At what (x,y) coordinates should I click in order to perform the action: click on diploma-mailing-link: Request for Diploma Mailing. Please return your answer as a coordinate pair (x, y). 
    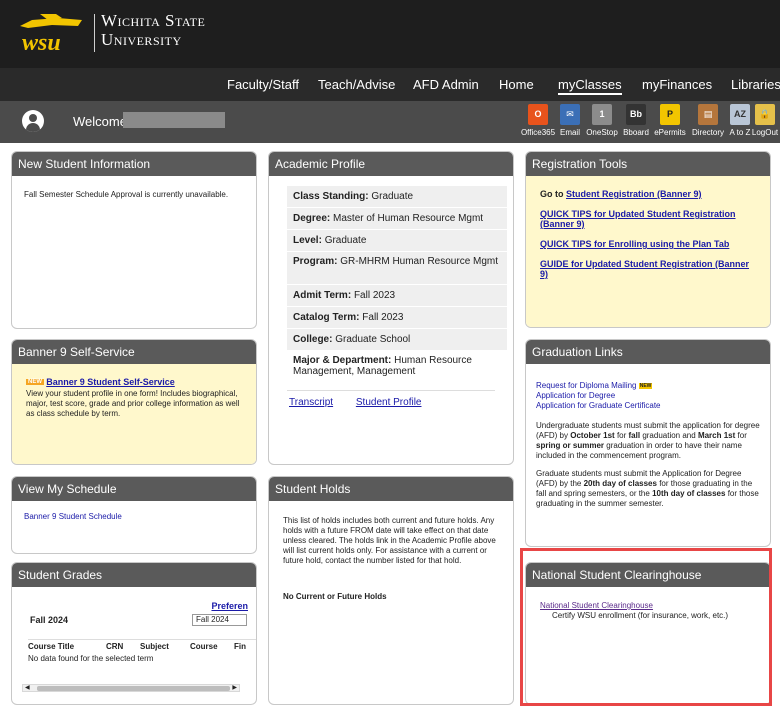
    Looking at the image, I should click on (586, 385).